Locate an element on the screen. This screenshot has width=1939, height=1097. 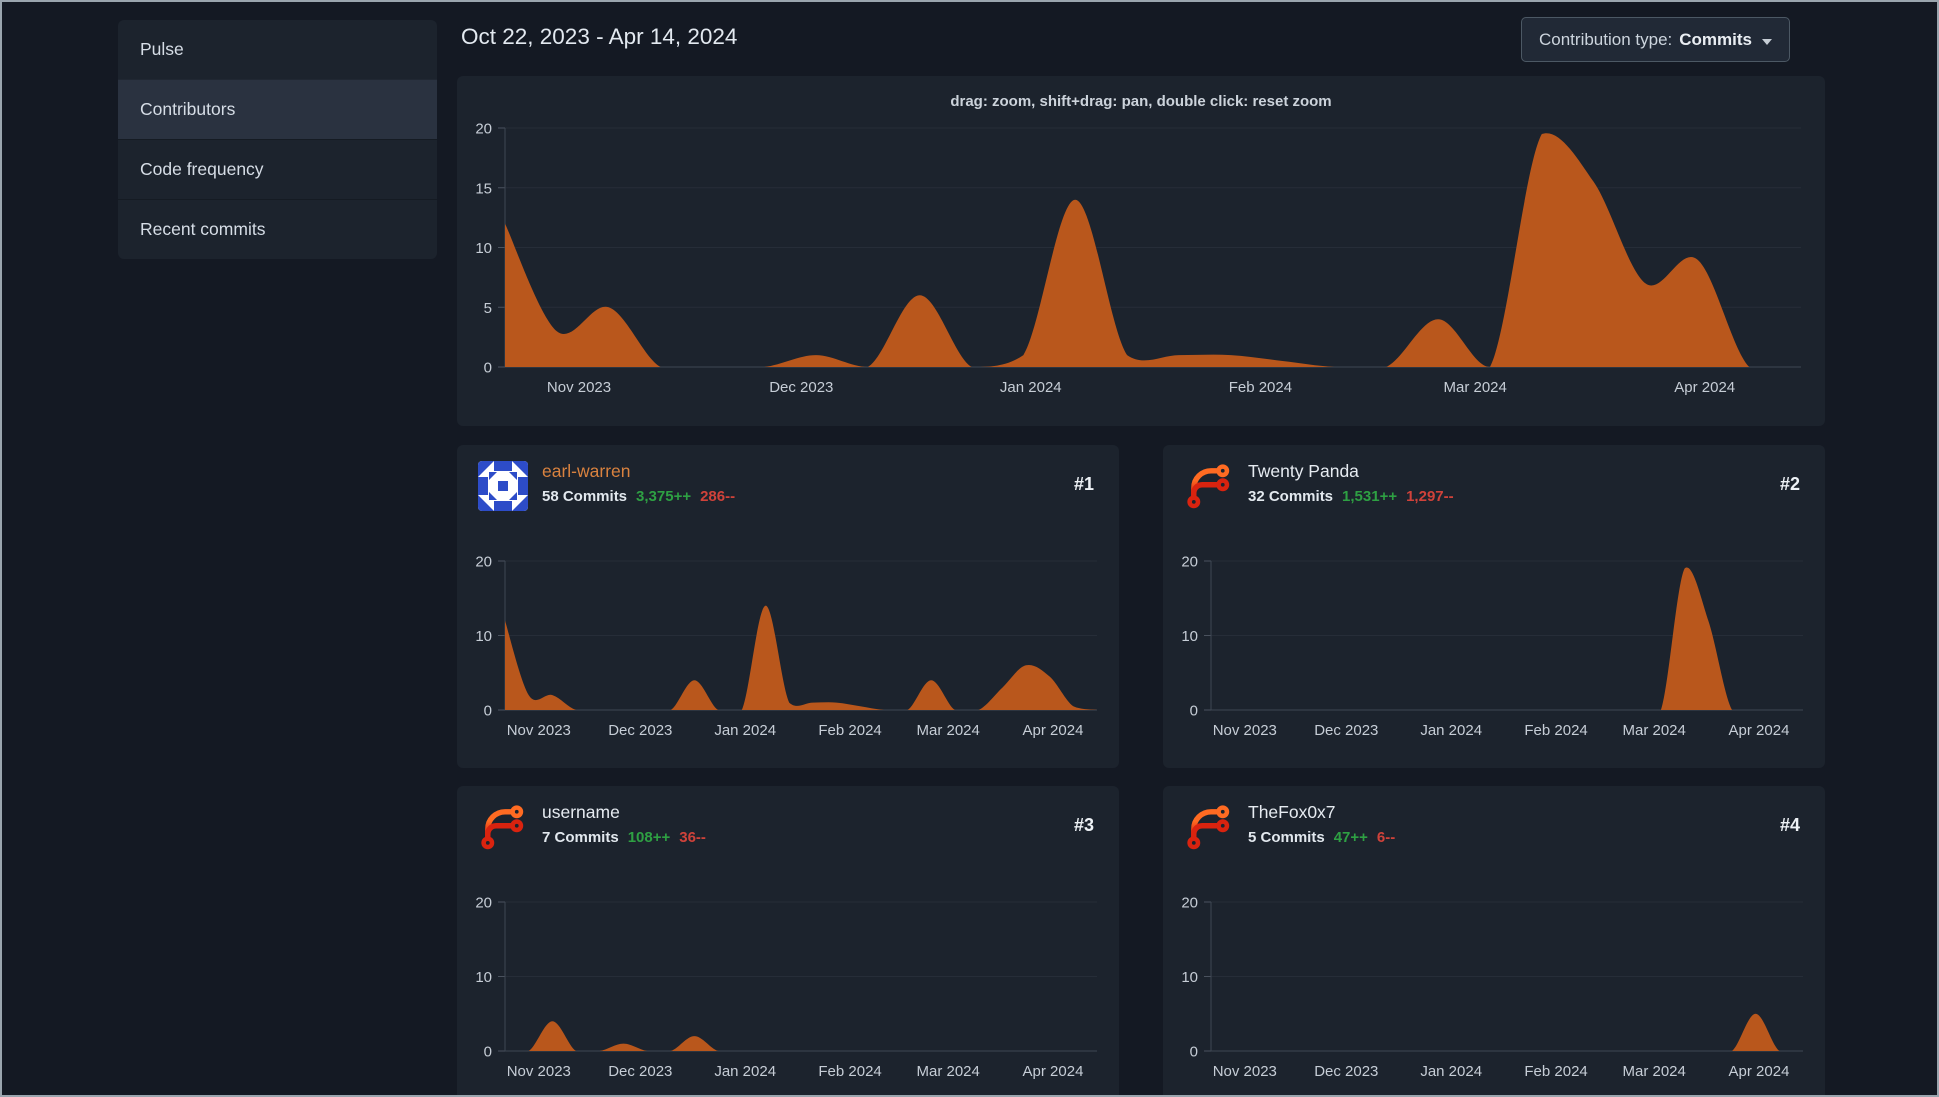
sidebar-item-contributors: Contributors is located at coordinates (277, 109).